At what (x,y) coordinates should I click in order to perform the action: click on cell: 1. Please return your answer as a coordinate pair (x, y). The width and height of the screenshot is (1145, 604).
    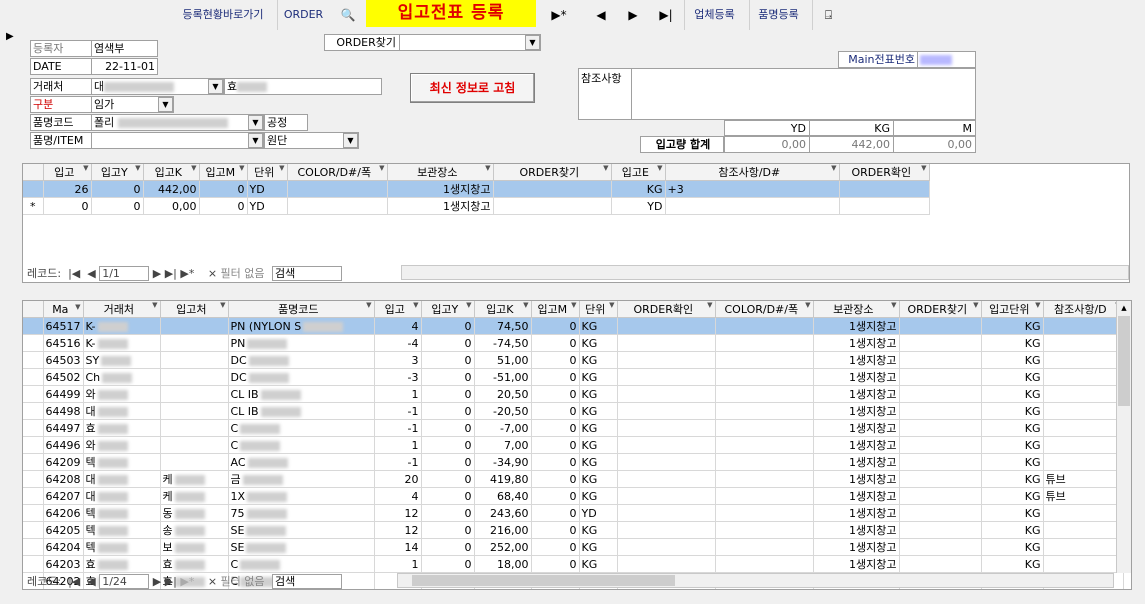
    Looking at the image, I should click on (398, 394).